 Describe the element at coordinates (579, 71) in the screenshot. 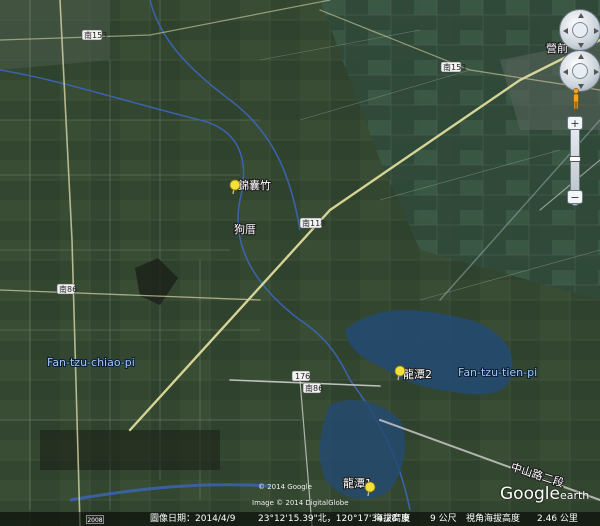

I see `move-icon` at that location.